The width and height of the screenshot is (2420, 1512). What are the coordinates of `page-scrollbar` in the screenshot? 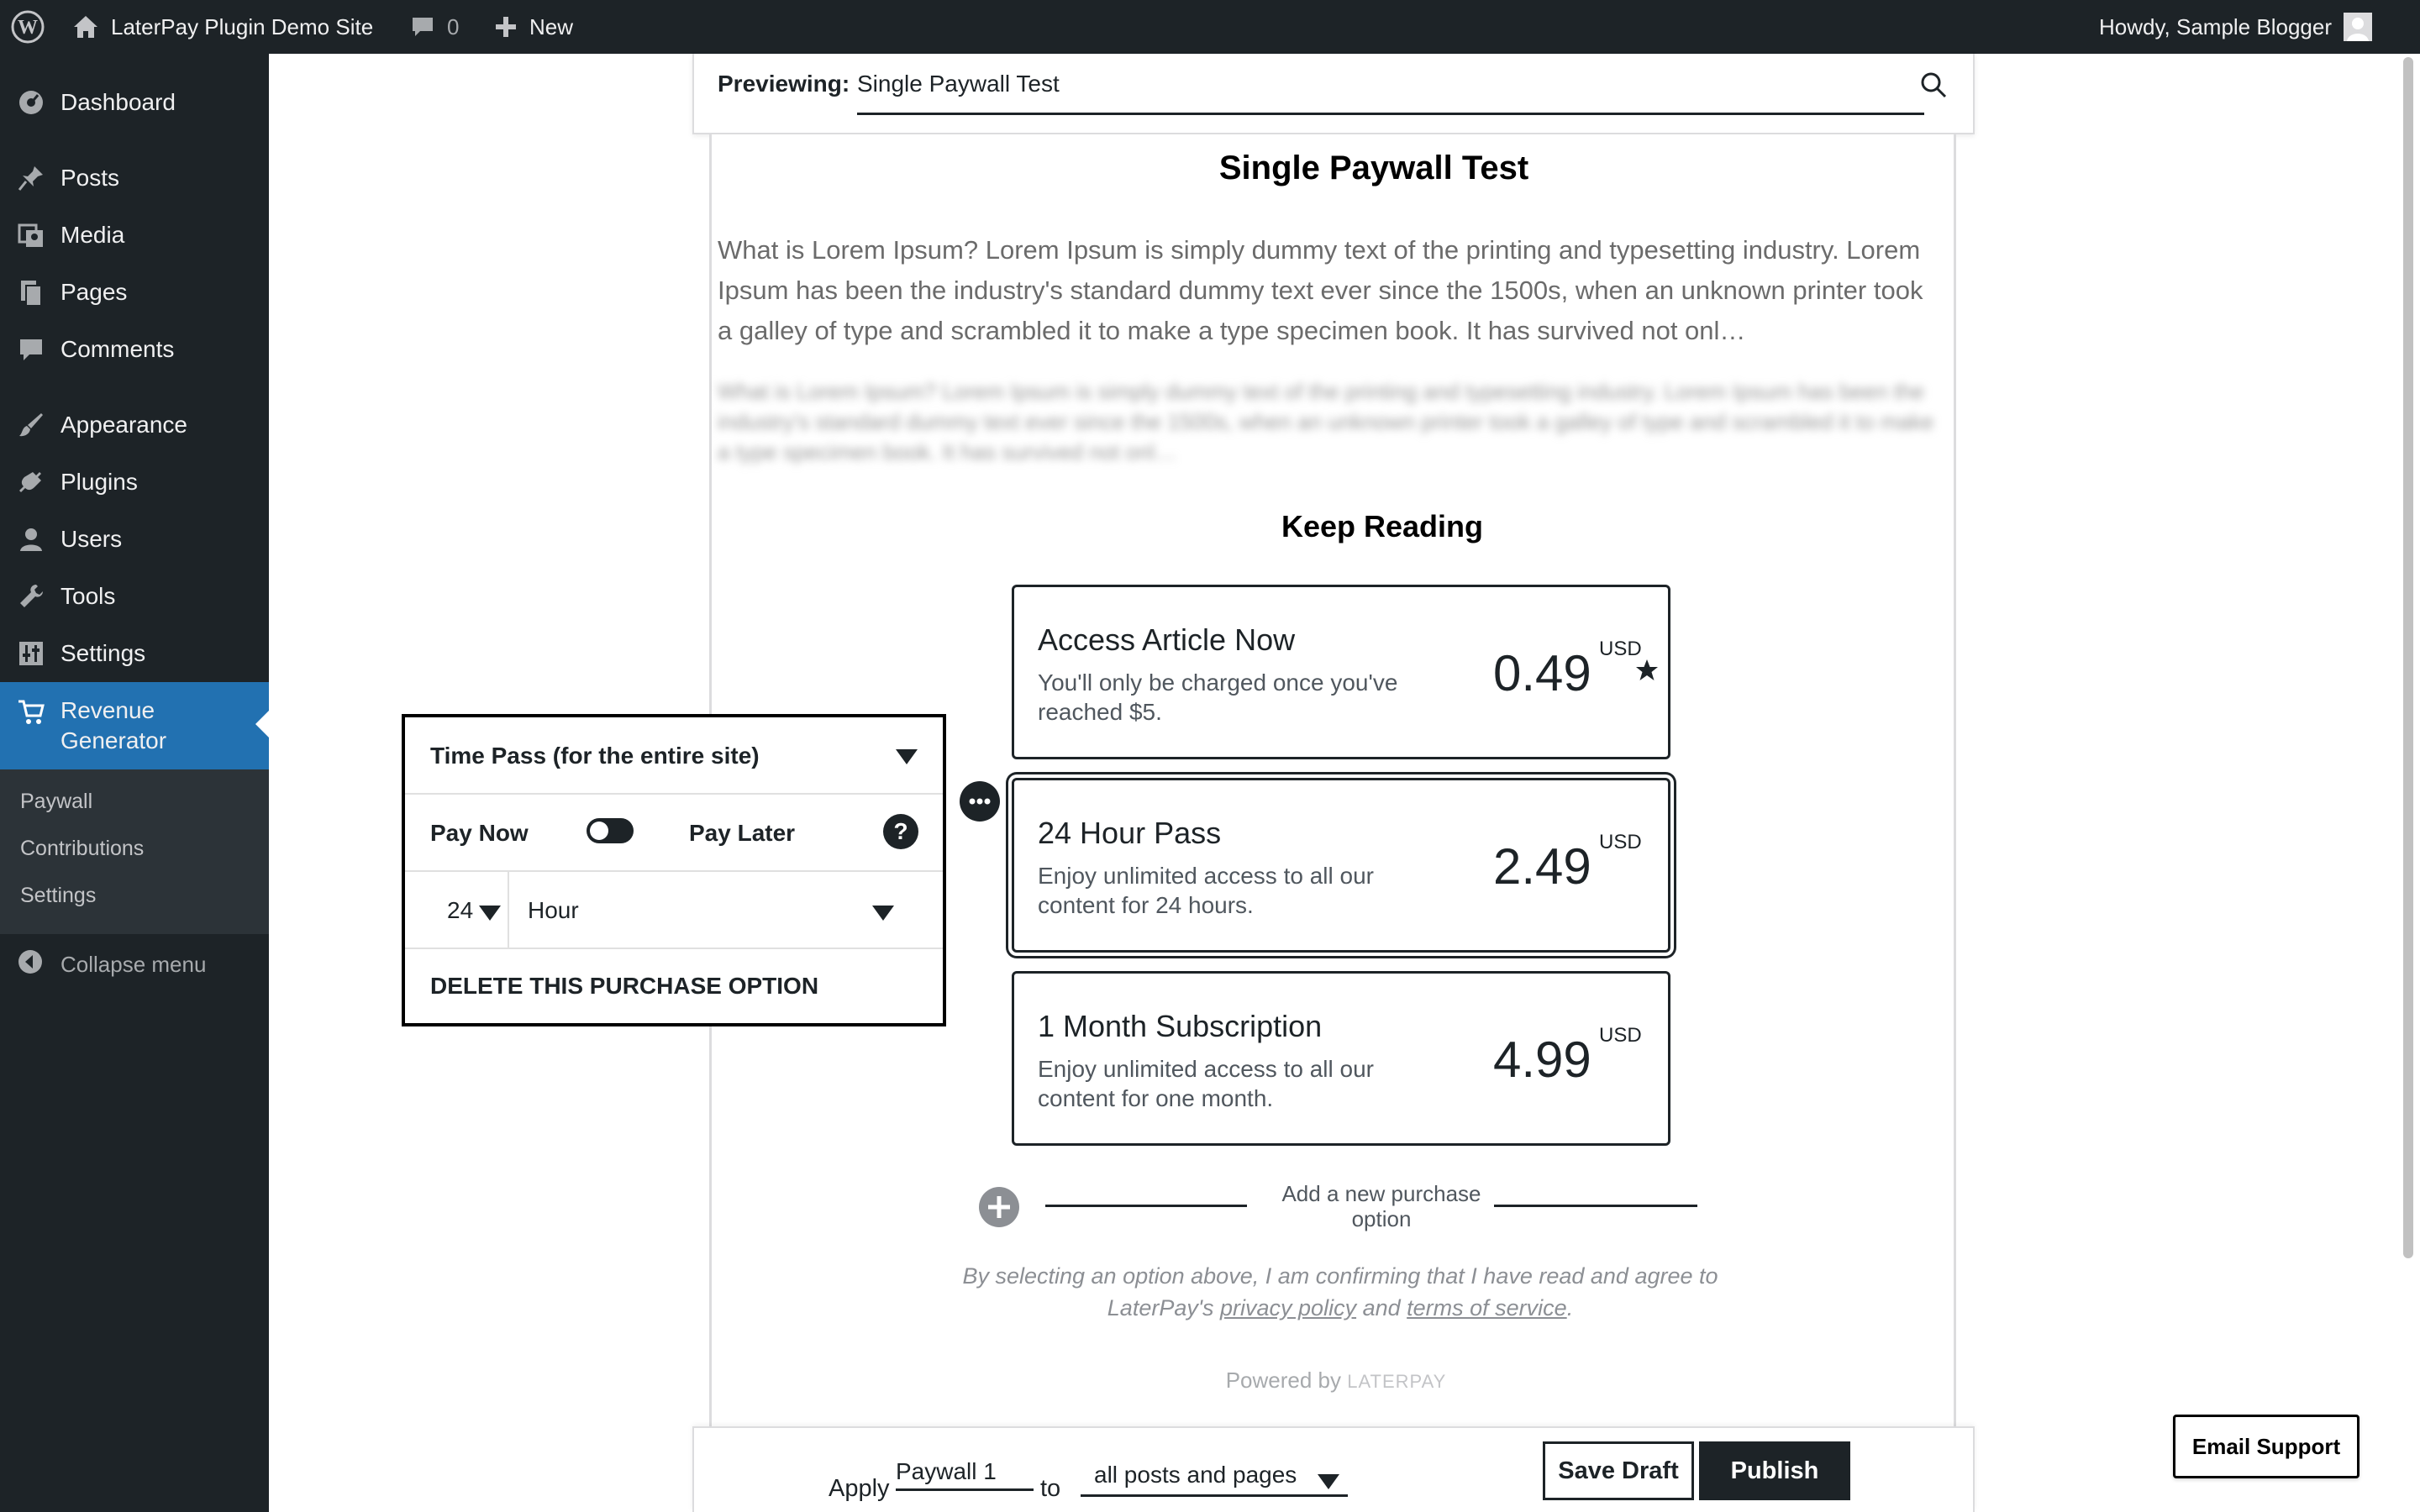 It's located at (2408, 783).